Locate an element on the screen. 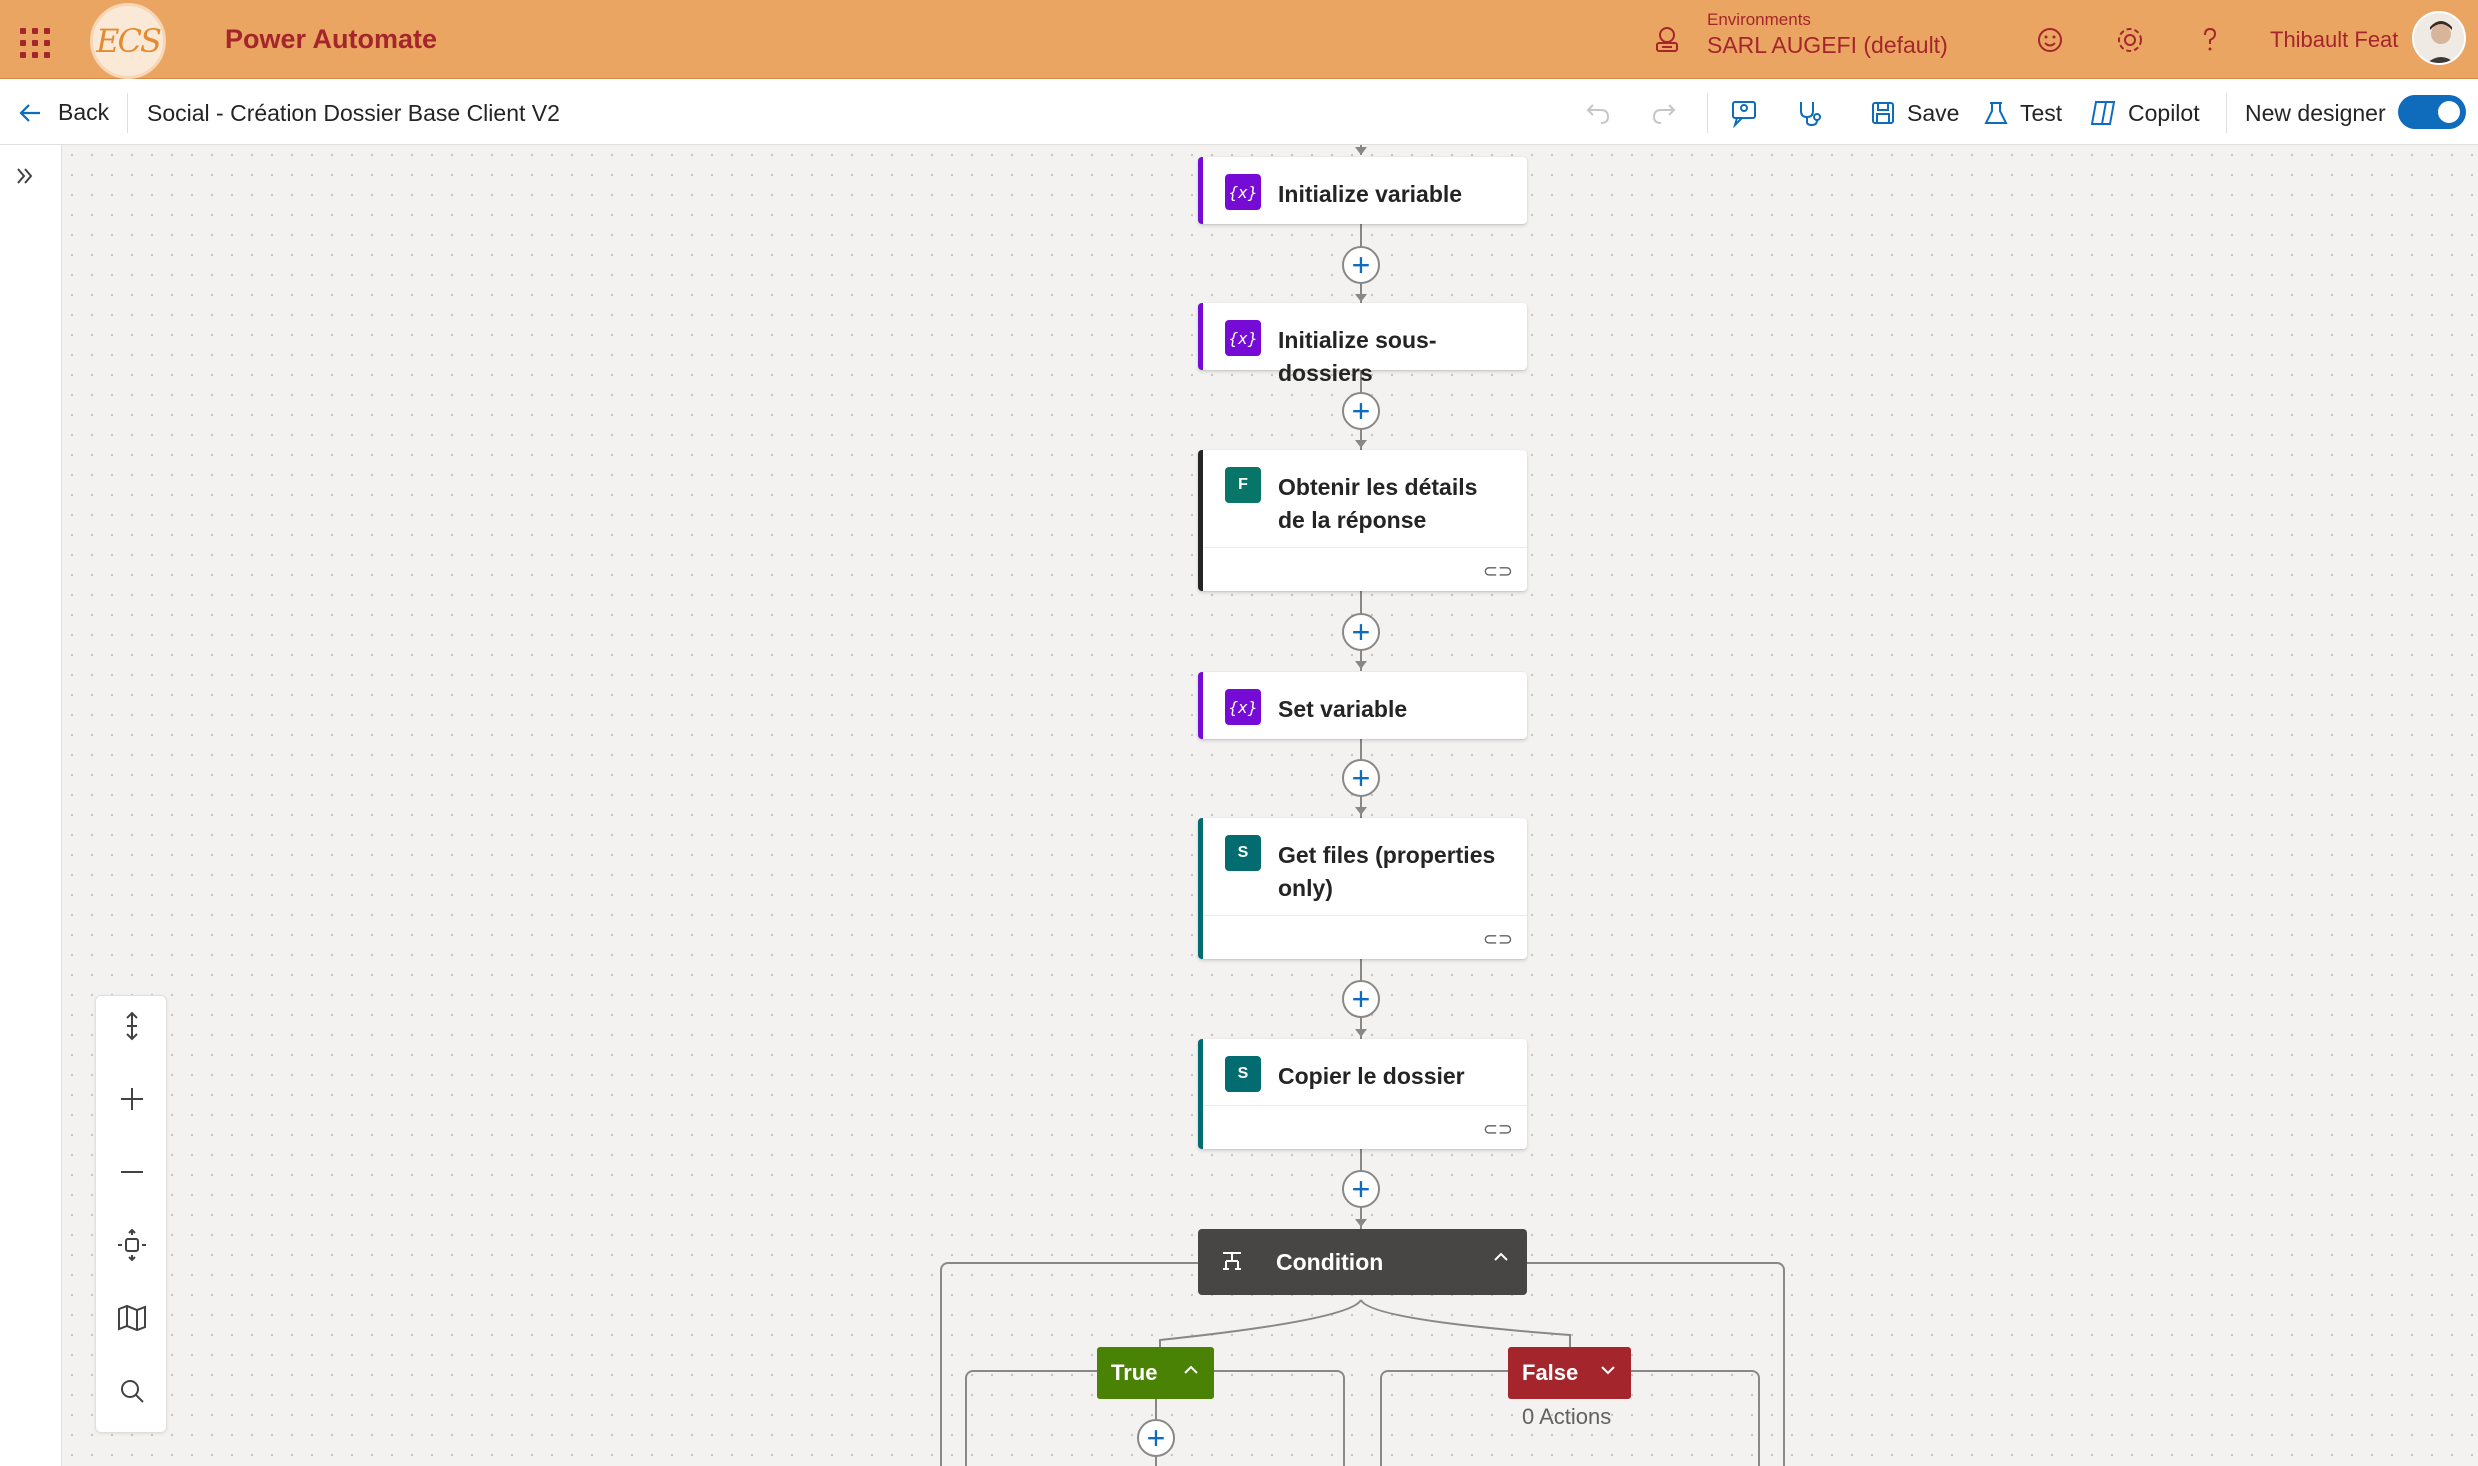 The height and width of the screenshot is (1466, 2478). fit-view-icon is located at coordinates (132, 1245).